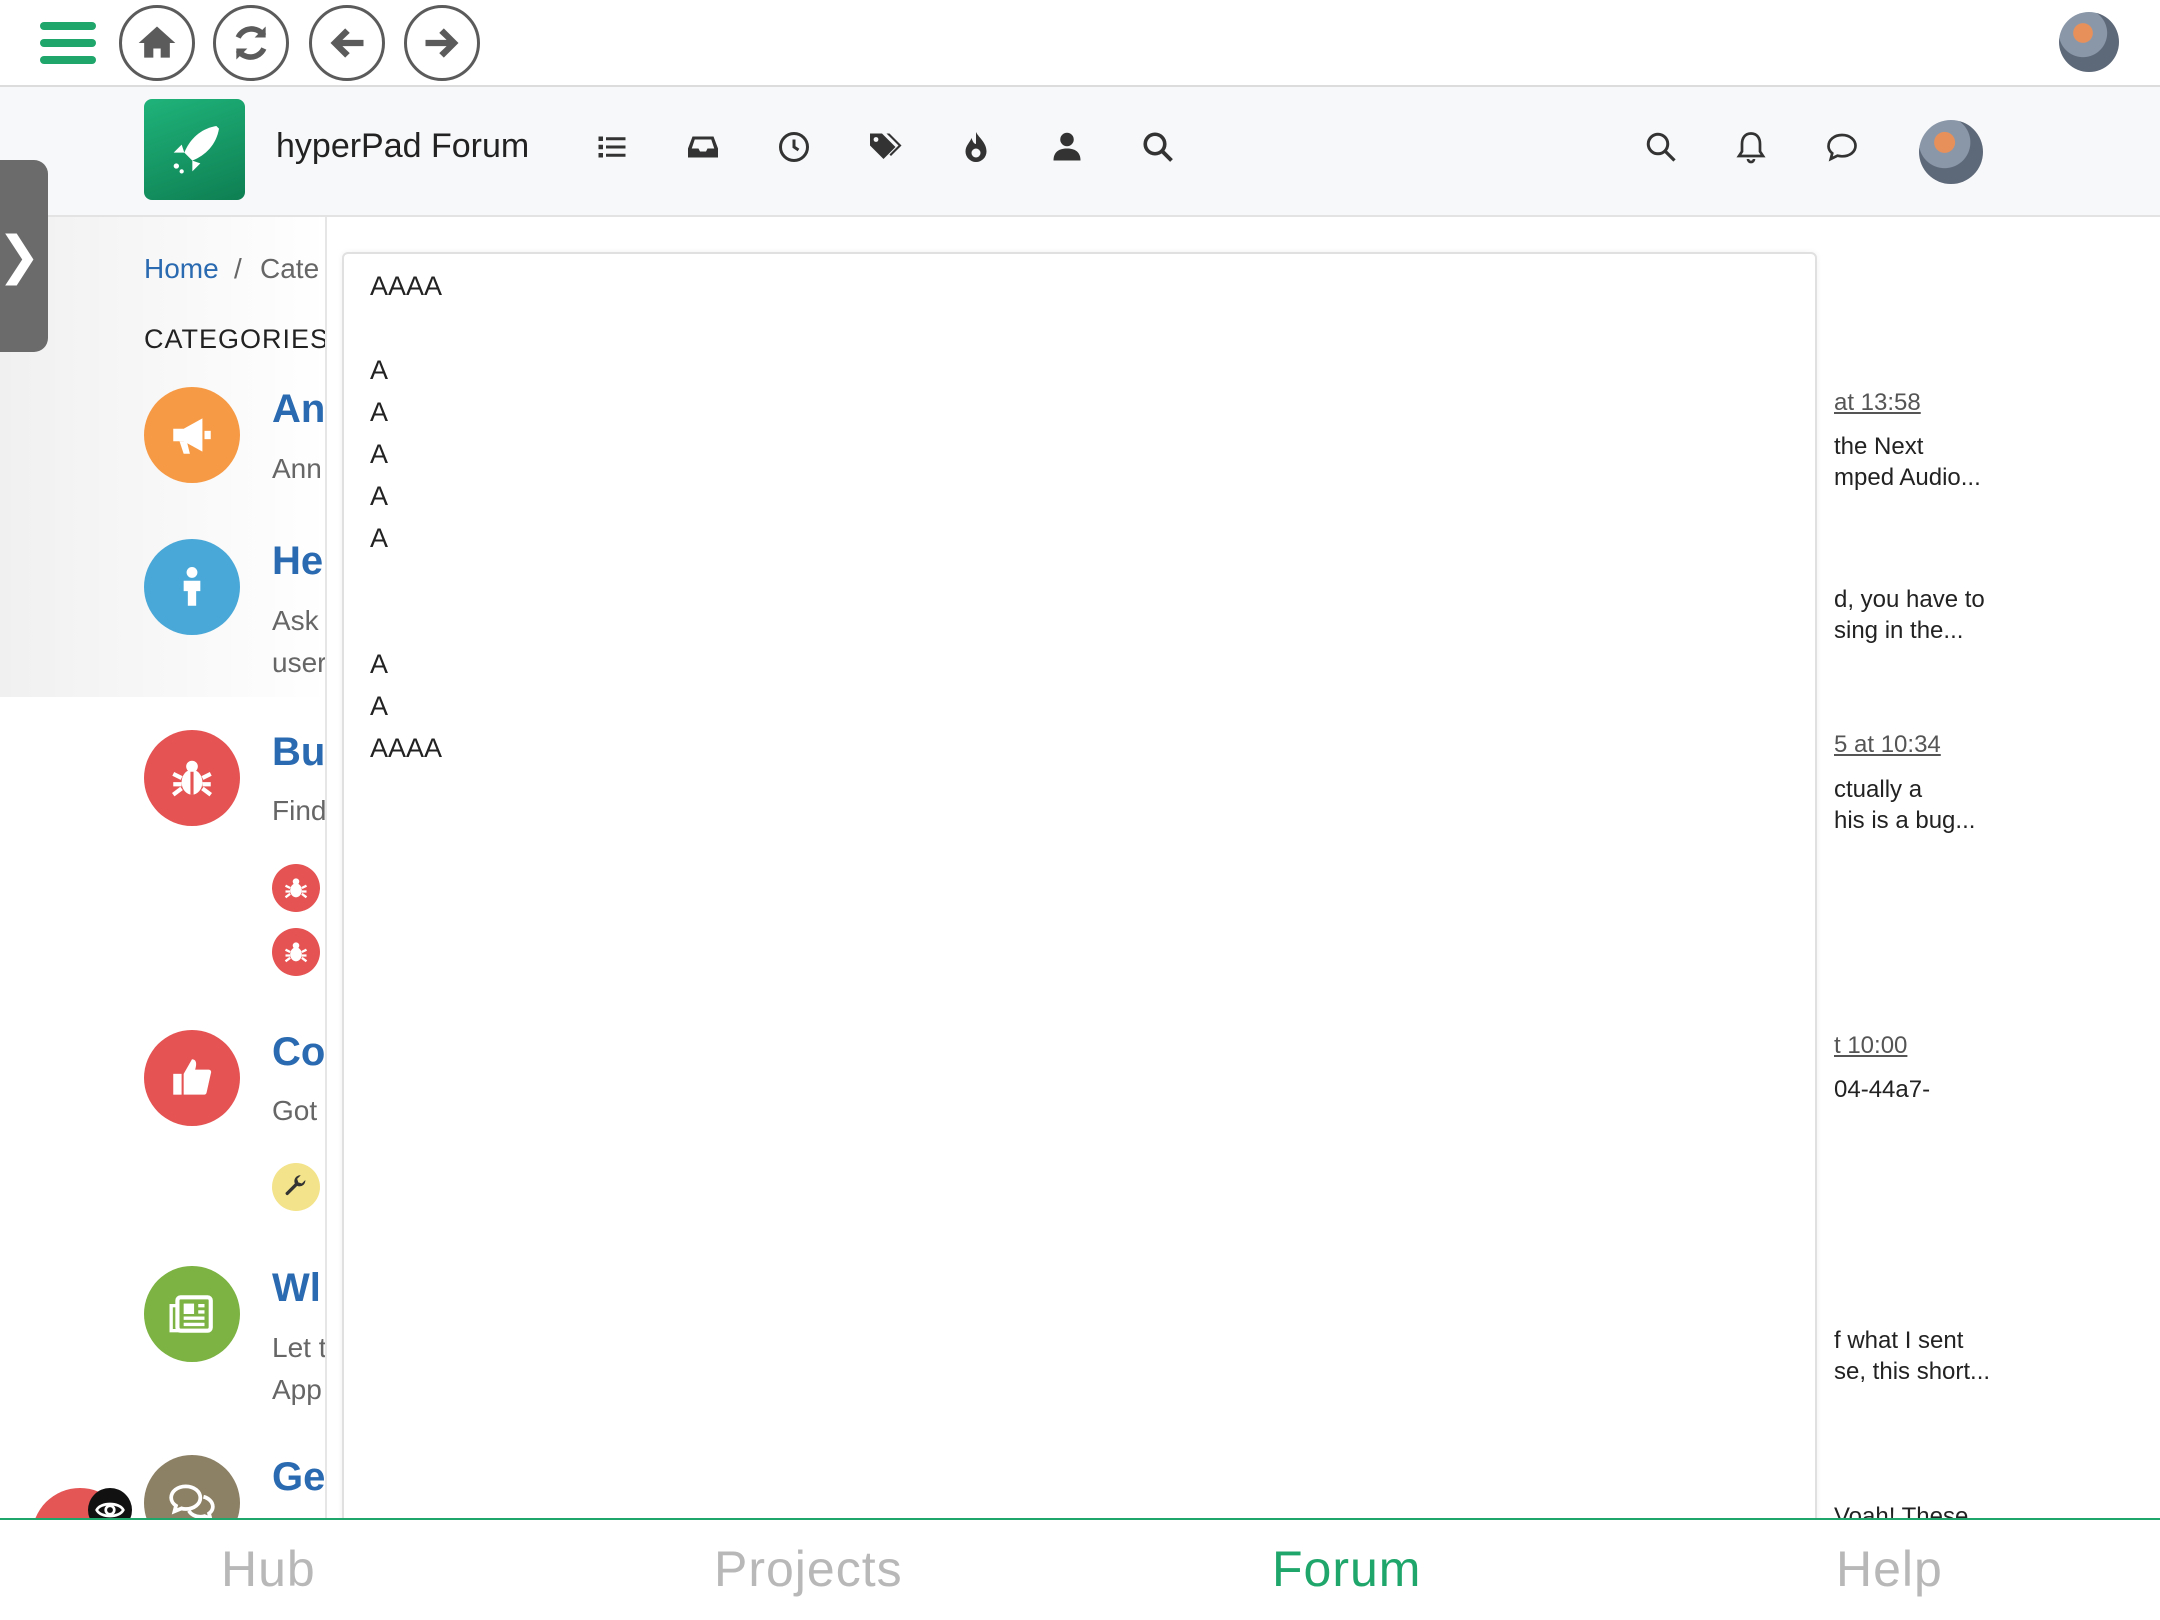  Describe the element at coordinates (1889, 1569) in the screenshot. I see `tab-help: Help` at that location.